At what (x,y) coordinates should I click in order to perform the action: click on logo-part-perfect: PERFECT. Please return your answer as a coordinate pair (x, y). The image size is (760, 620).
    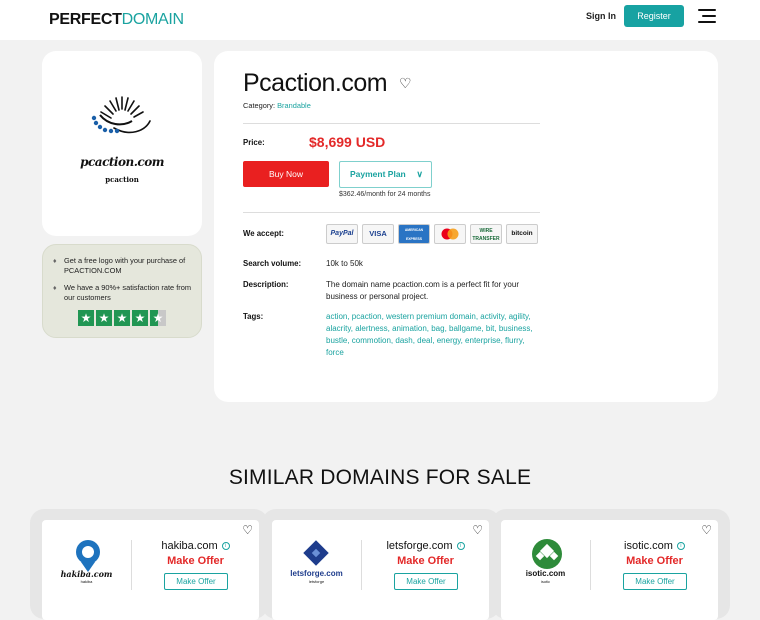
    Looking at the image, I should click on (85, 19).